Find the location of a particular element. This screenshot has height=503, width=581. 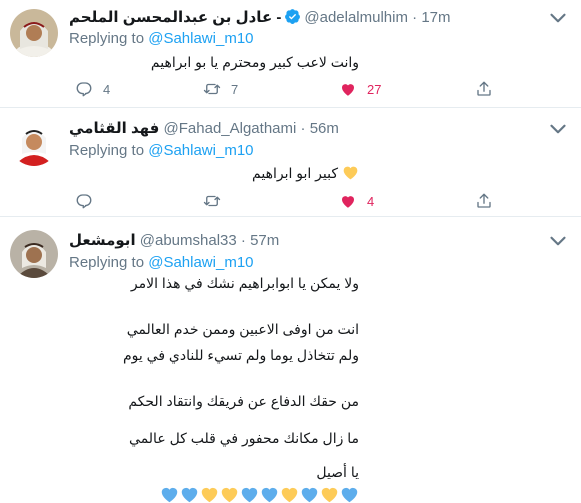

timestamp: 57m is located at coordinates (264, 240).